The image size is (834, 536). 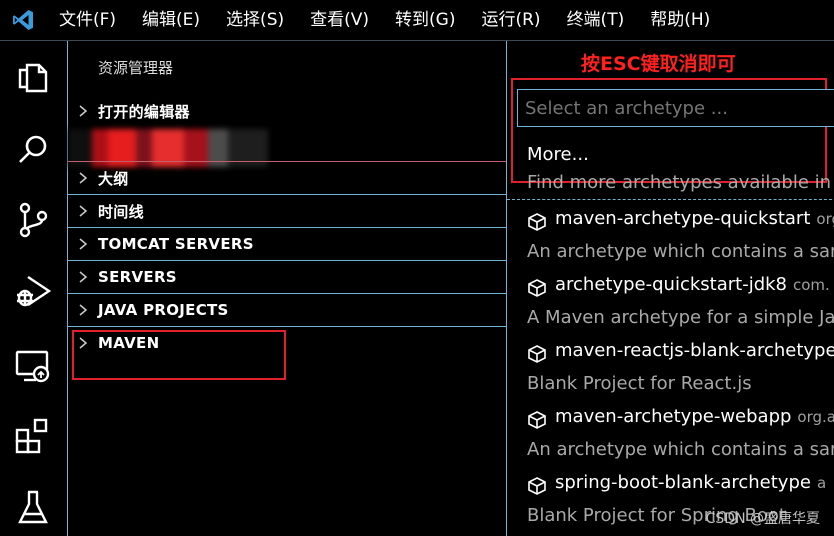 What do you see at coordinates (639, 383) in the screenshot?
I see `archetype-desc: Blank Project for React.js` at bounding box center [639, 383].